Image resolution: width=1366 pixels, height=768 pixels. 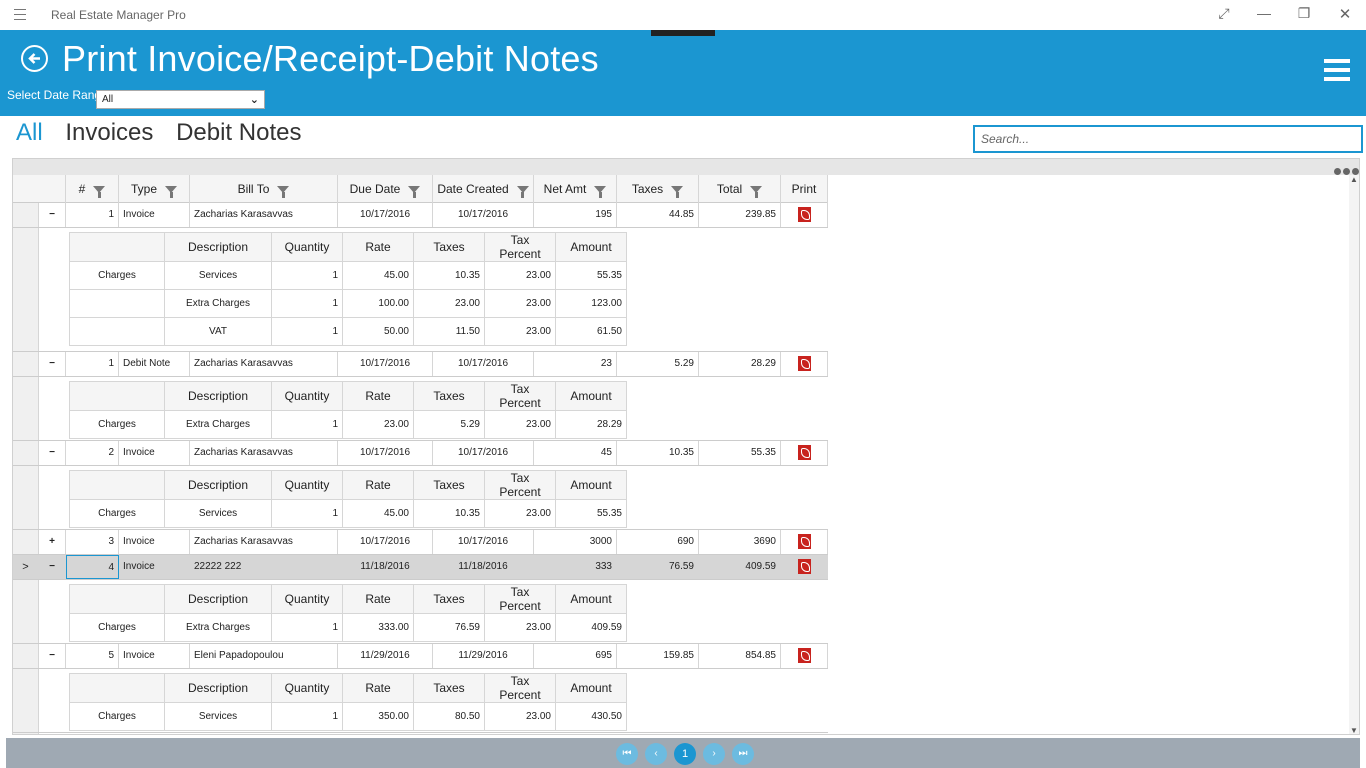 I want to click on first-page-button: ⏮, so click(x=627, y=754).